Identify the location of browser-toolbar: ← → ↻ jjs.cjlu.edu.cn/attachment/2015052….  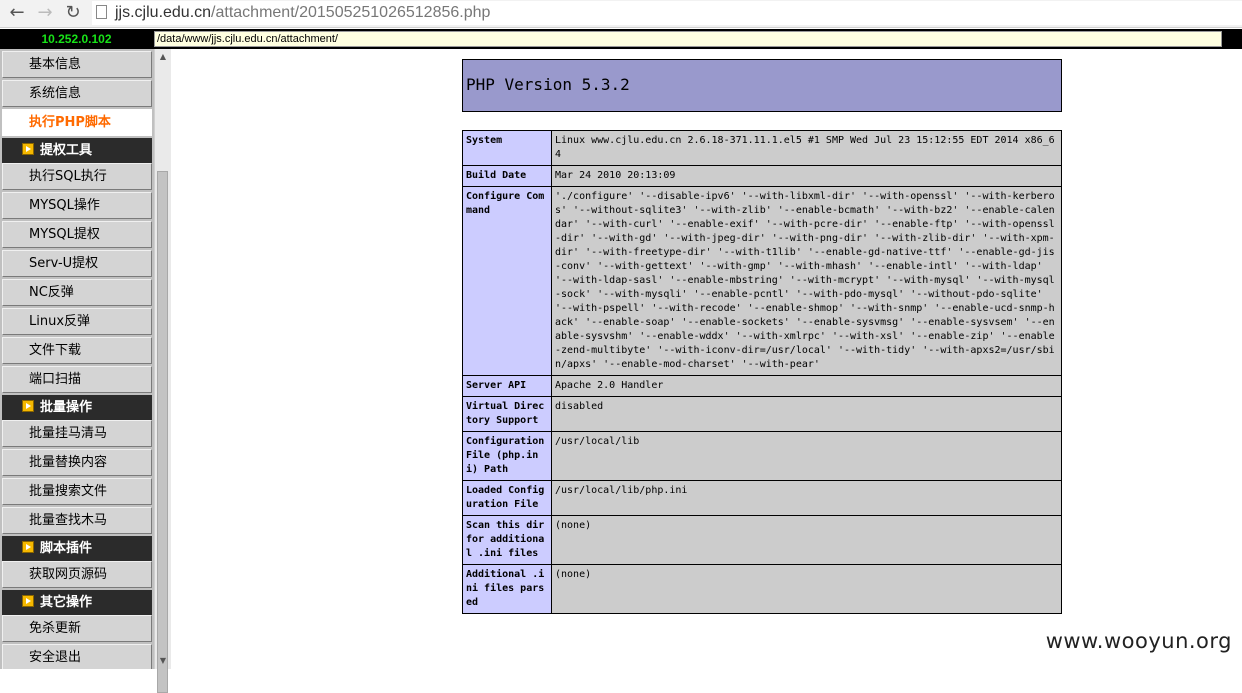
(621, 14).